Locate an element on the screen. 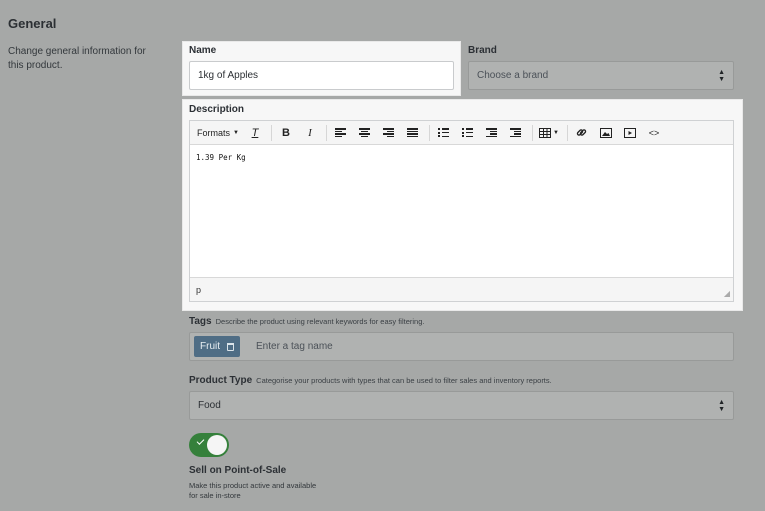 The height and width of the screenshot is (511, 765). italic-button: I is located at coordinates (310, 133).